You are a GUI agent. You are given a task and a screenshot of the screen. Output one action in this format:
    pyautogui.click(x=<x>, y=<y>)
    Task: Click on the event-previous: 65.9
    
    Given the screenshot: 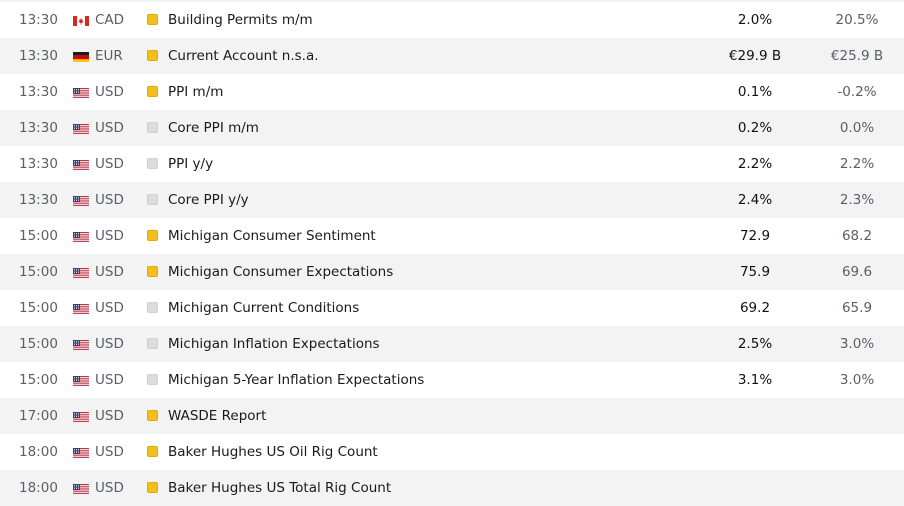 What is the action you would take?
    pyautogui.click(x=857, y=308)
    